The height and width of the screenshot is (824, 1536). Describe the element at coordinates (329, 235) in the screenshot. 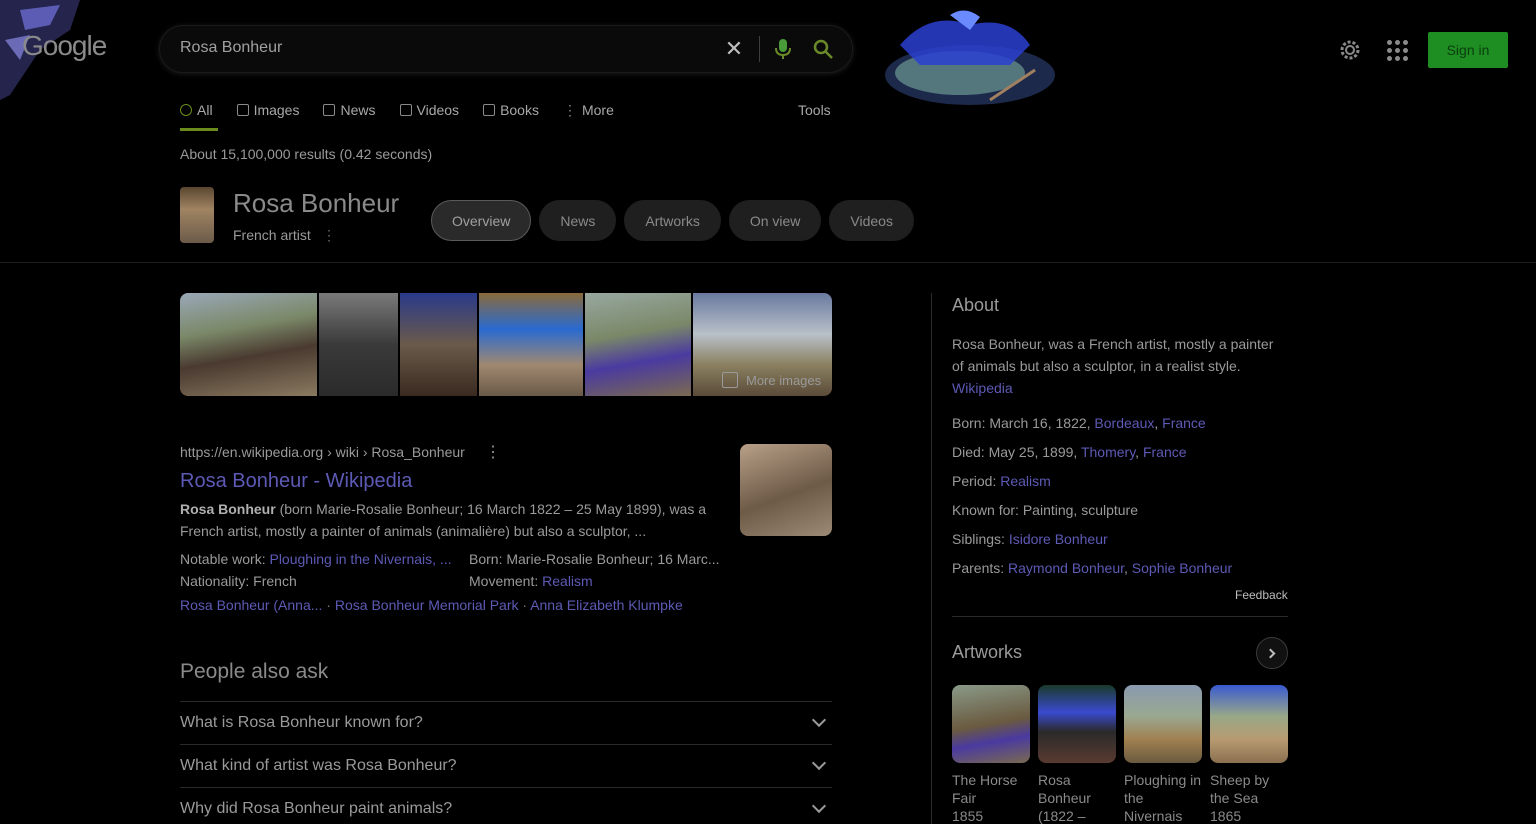

I see `more-options-icon: ⋮` at that location.